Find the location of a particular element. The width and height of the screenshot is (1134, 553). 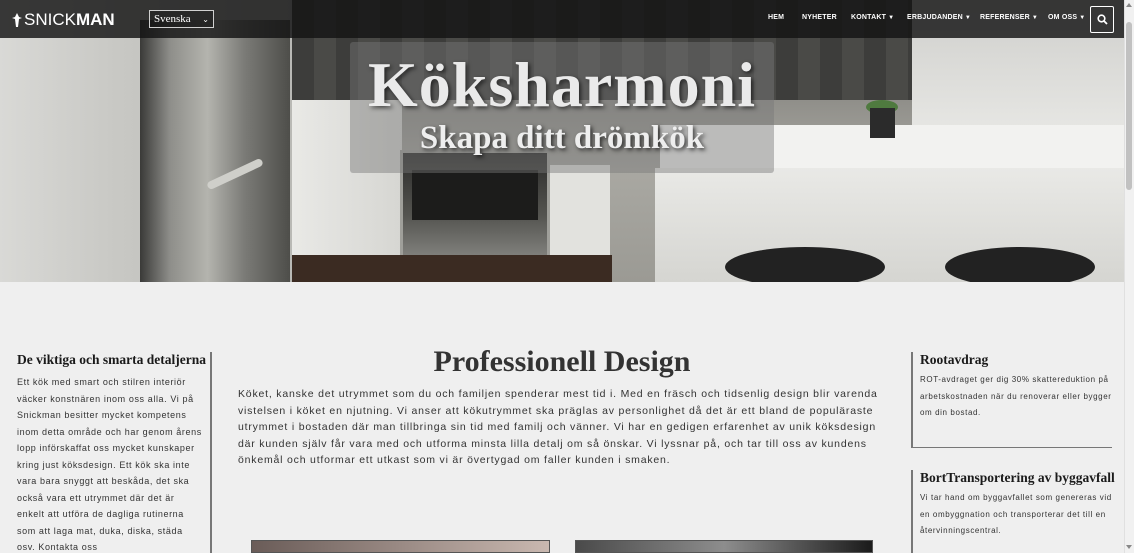

nav-item-referenser: REFERENSER ▼ is located at coordinates (1009, 17).